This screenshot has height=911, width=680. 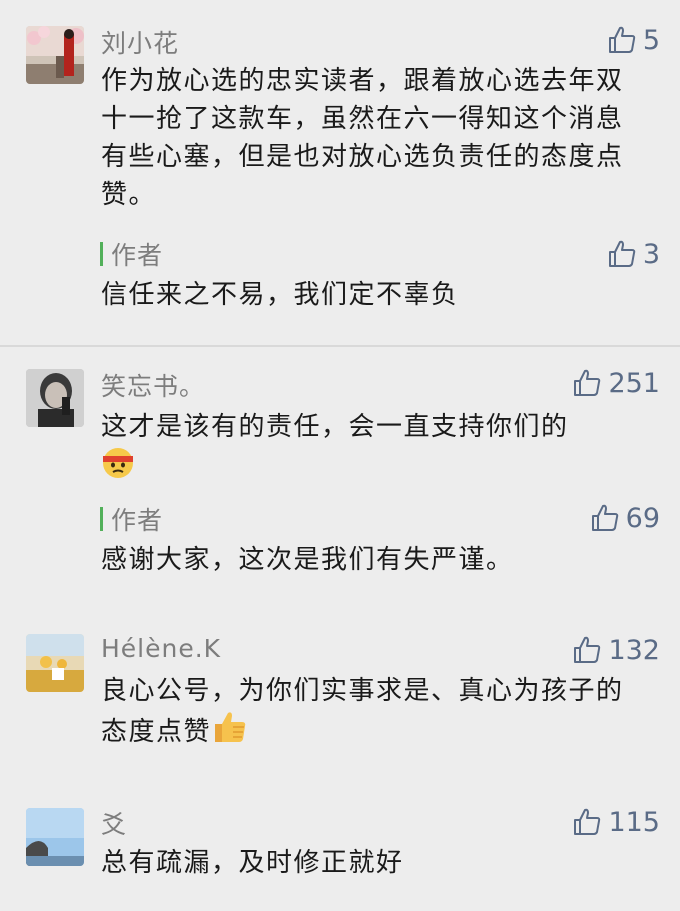 I want to click on reply-like-button: 69, so click(x=625, y=518).